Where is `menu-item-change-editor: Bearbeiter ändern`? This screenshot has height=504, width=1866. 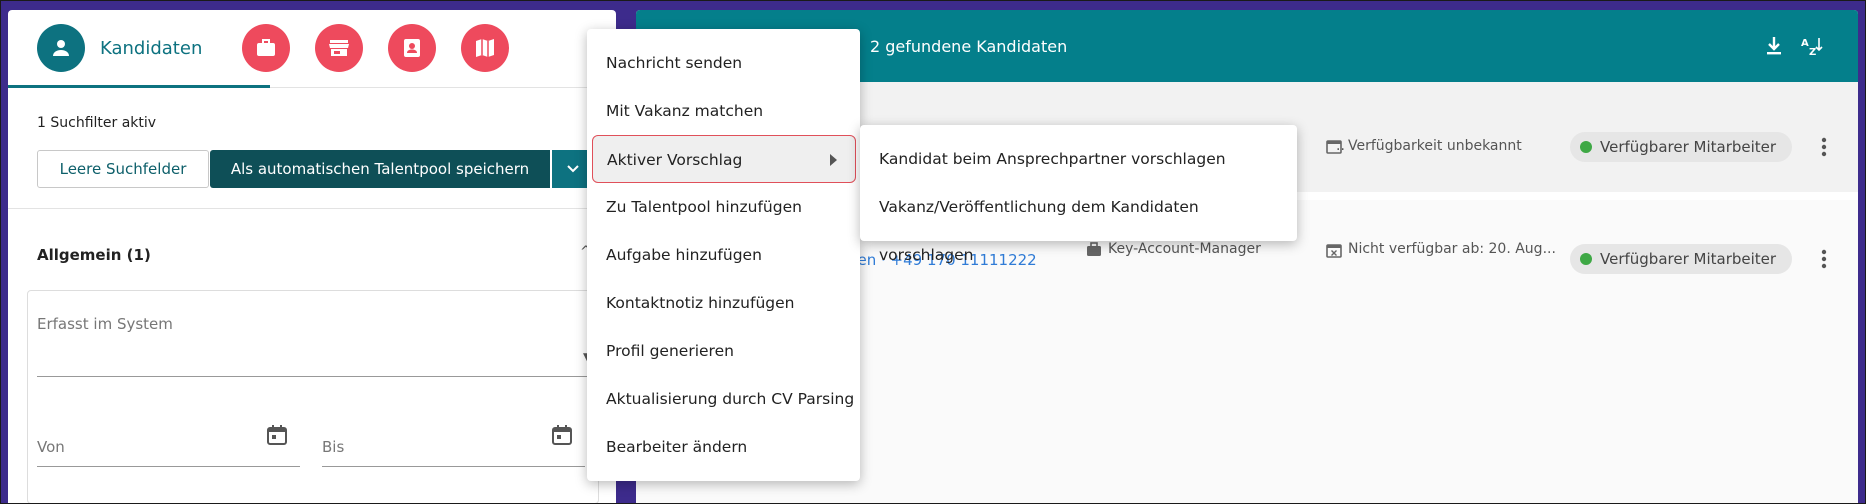
menu-item-change-editor: Bearbeiter ändern is located at coordinates (723, 447).